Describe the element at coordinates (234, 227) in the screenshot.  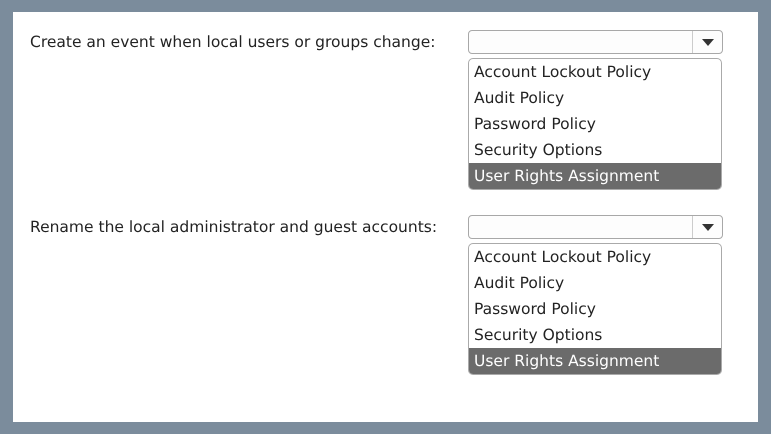
I see `question-label: Rename the local administrator and guest accounts:` at that location.